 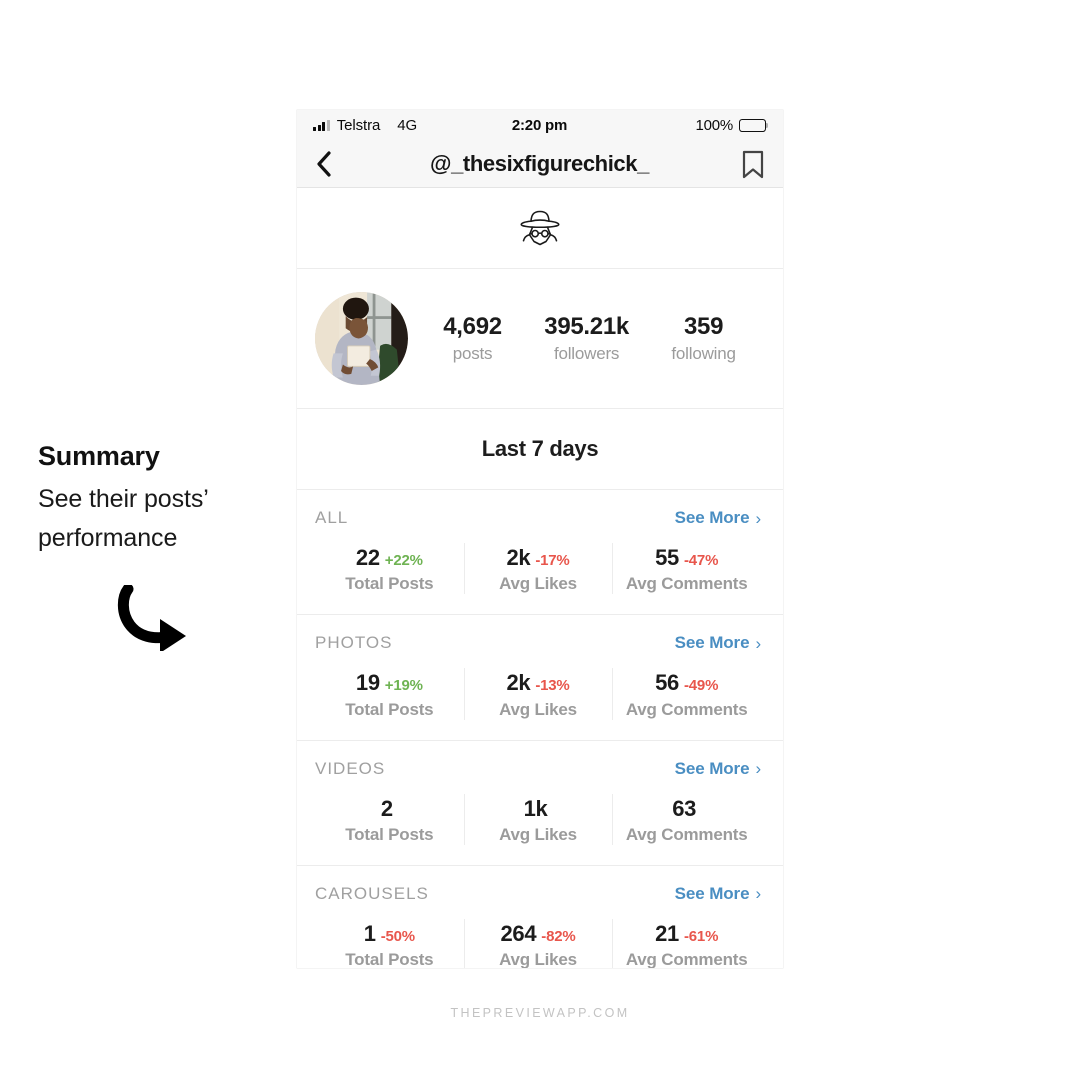 I want to click on stat-label: posts, so click(x=472, y=354).